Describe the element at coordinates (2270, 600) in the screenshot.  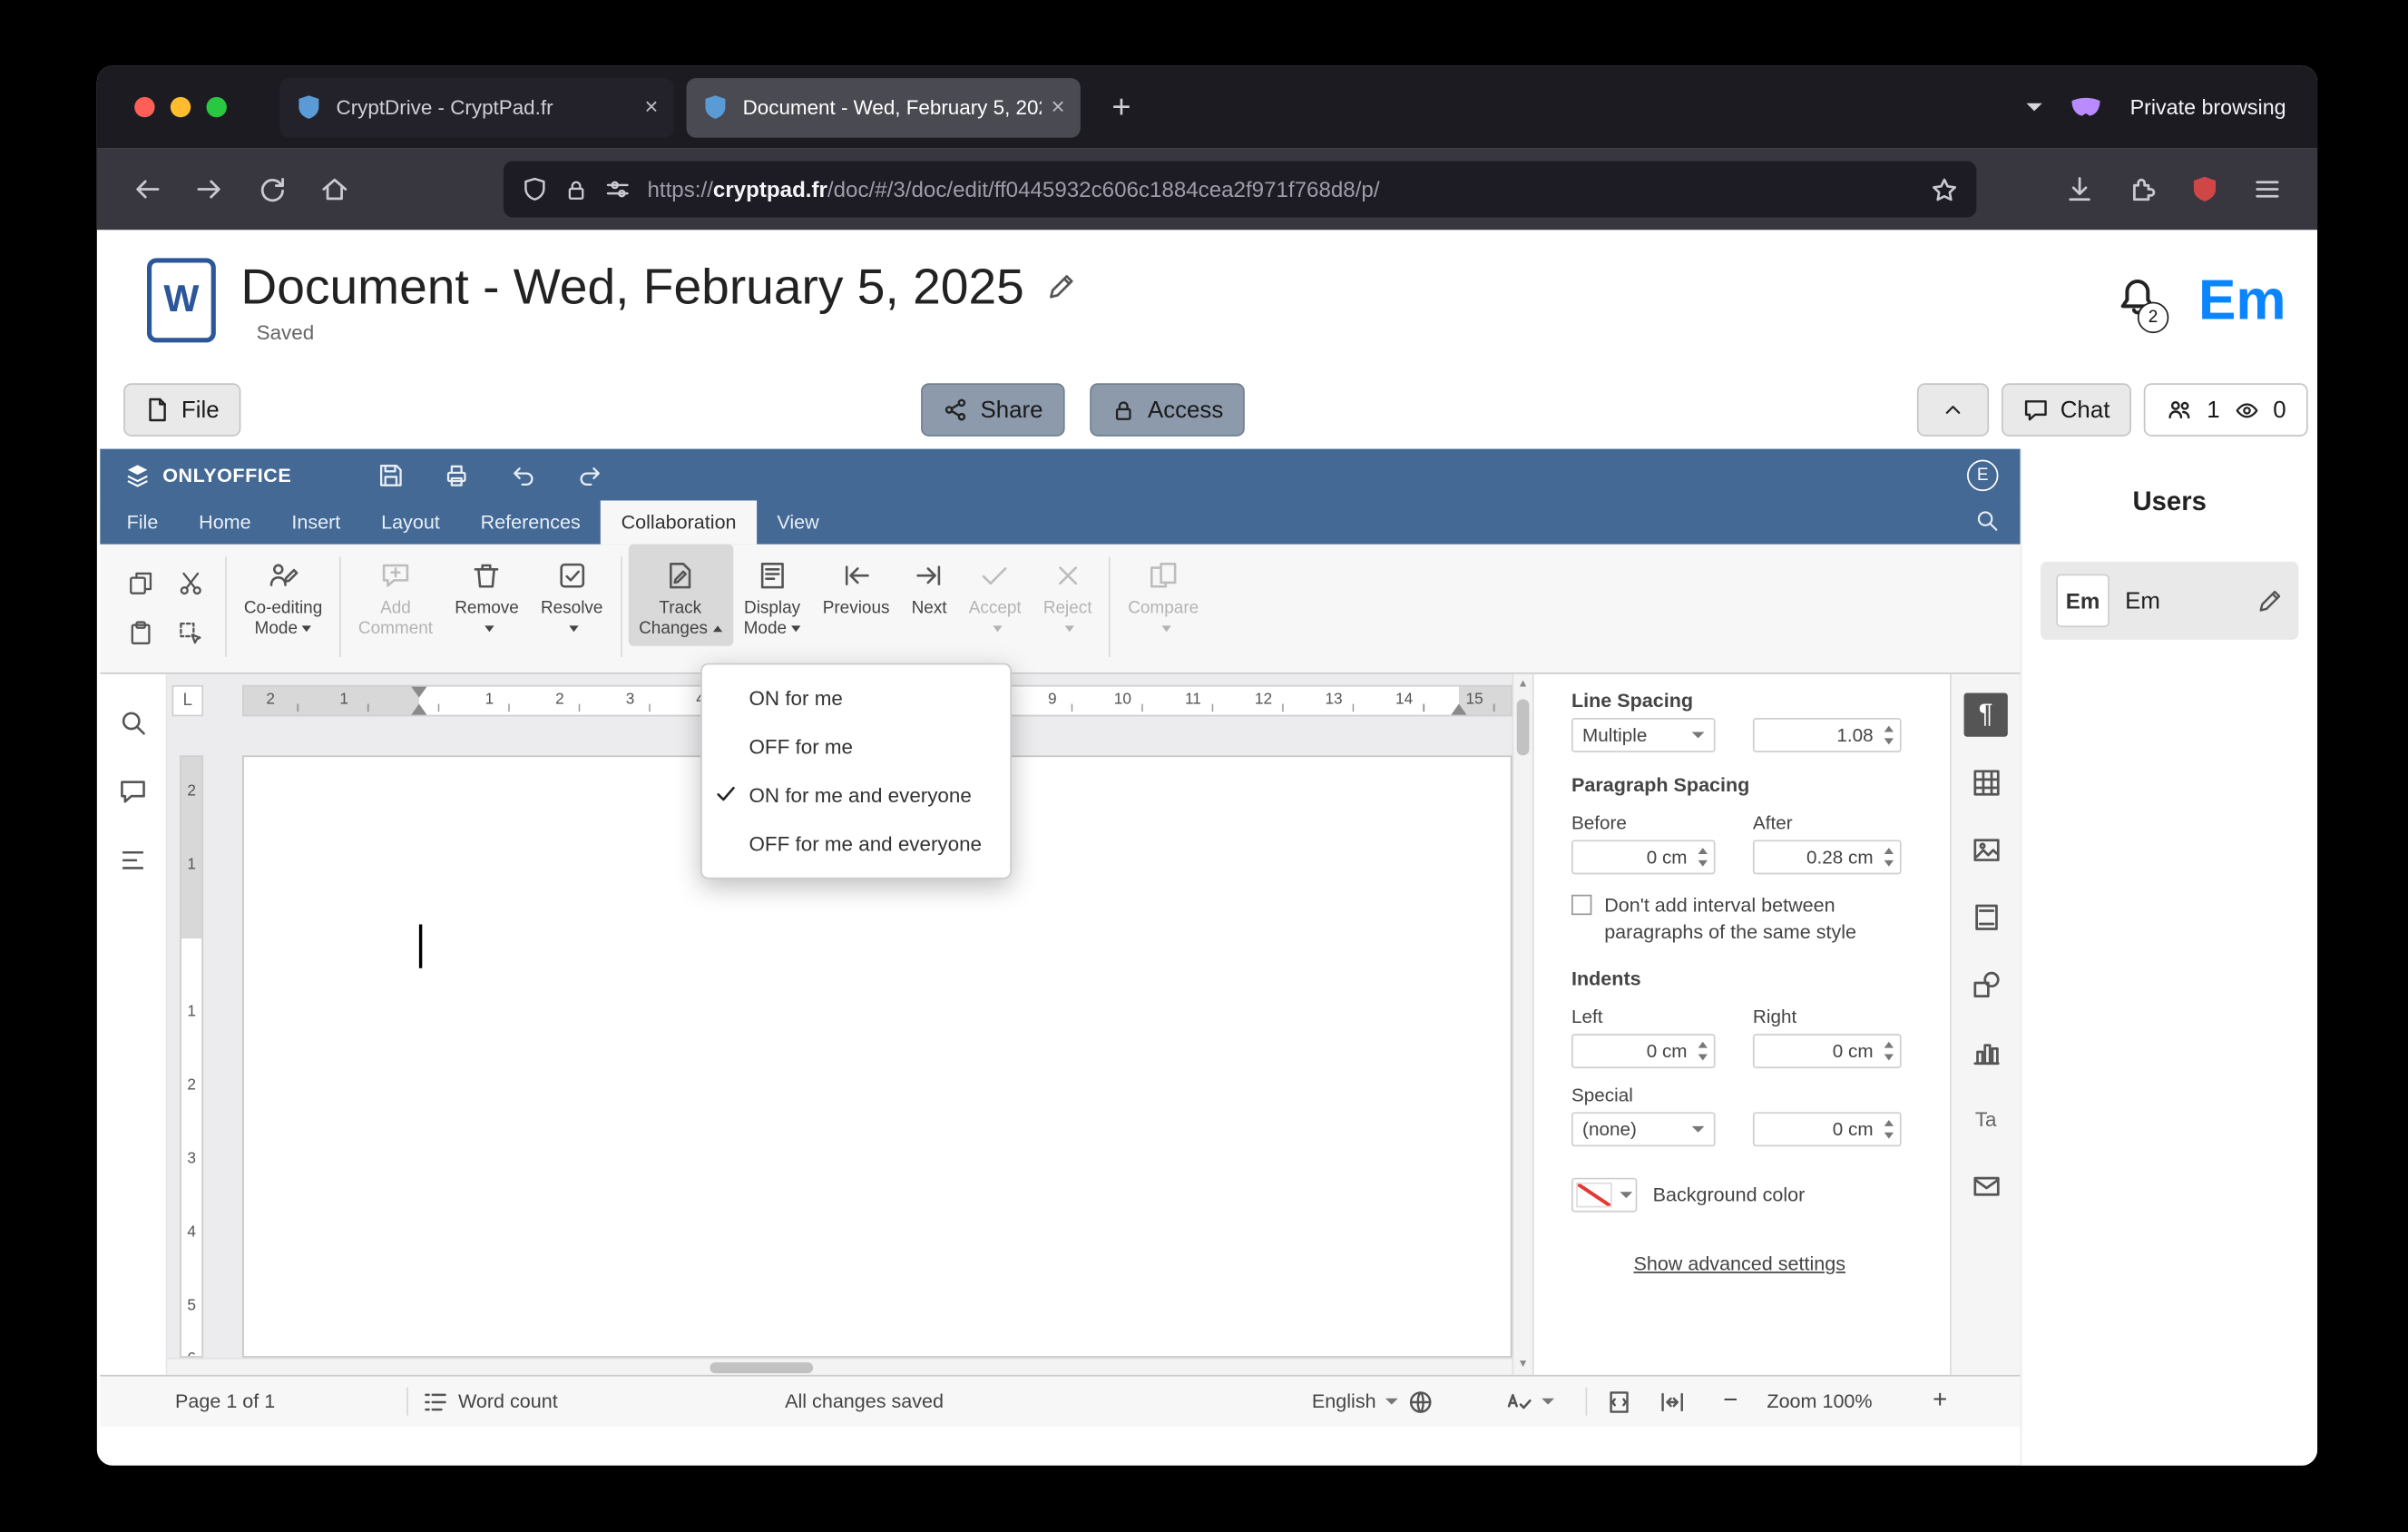
I see `edit-name-pencil-icon` at that location.